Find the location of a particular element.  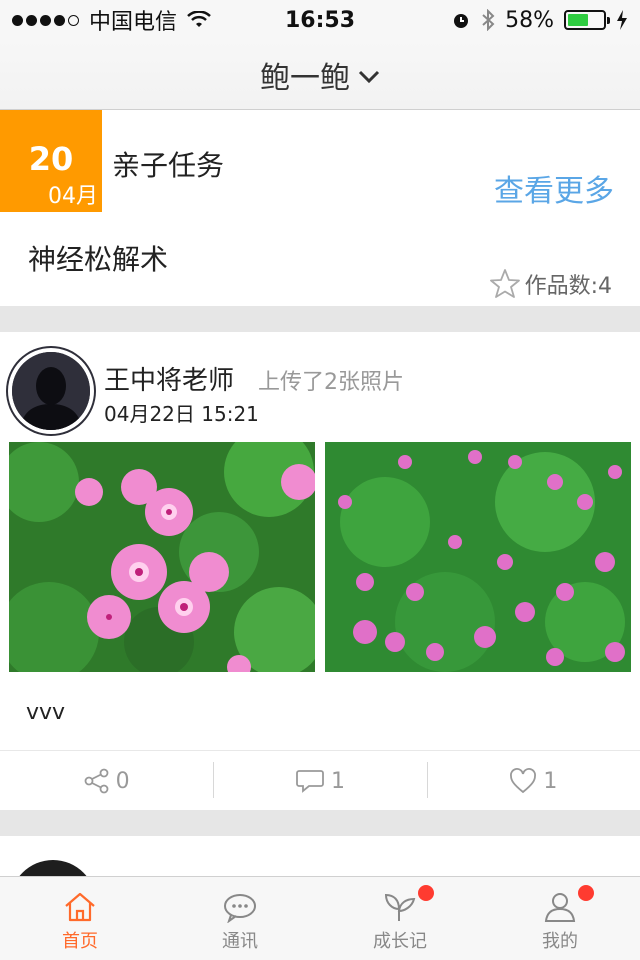

comment-button: 1 is located at coordinates (319, 781).